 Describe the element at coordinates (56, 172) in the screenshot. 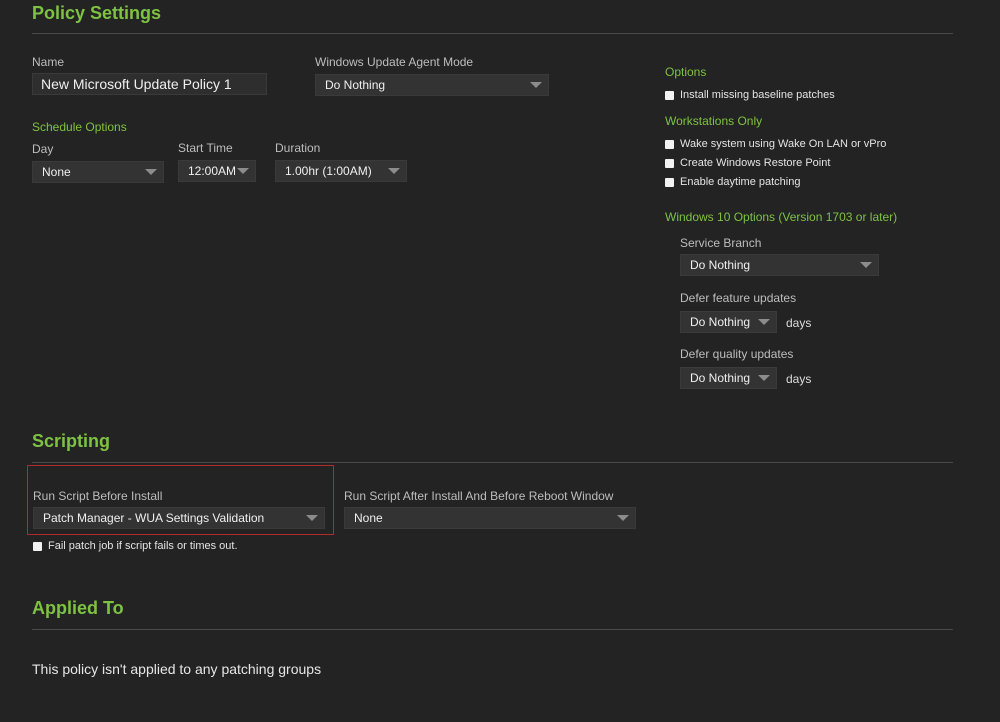

I see `day-value: None` at that location.